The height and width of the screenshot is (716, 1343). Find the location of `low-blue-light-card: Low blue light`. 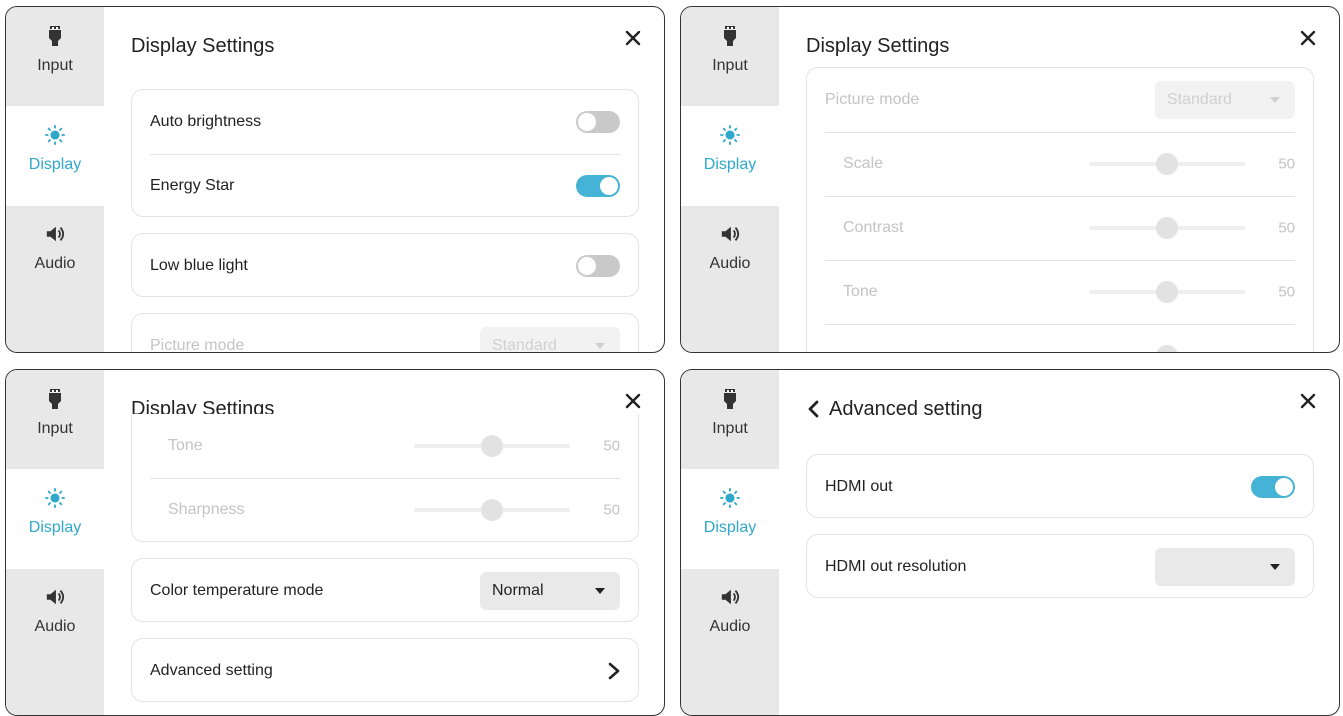

low-blue-light-card: Low blue light is located at coordinates (385, 265).